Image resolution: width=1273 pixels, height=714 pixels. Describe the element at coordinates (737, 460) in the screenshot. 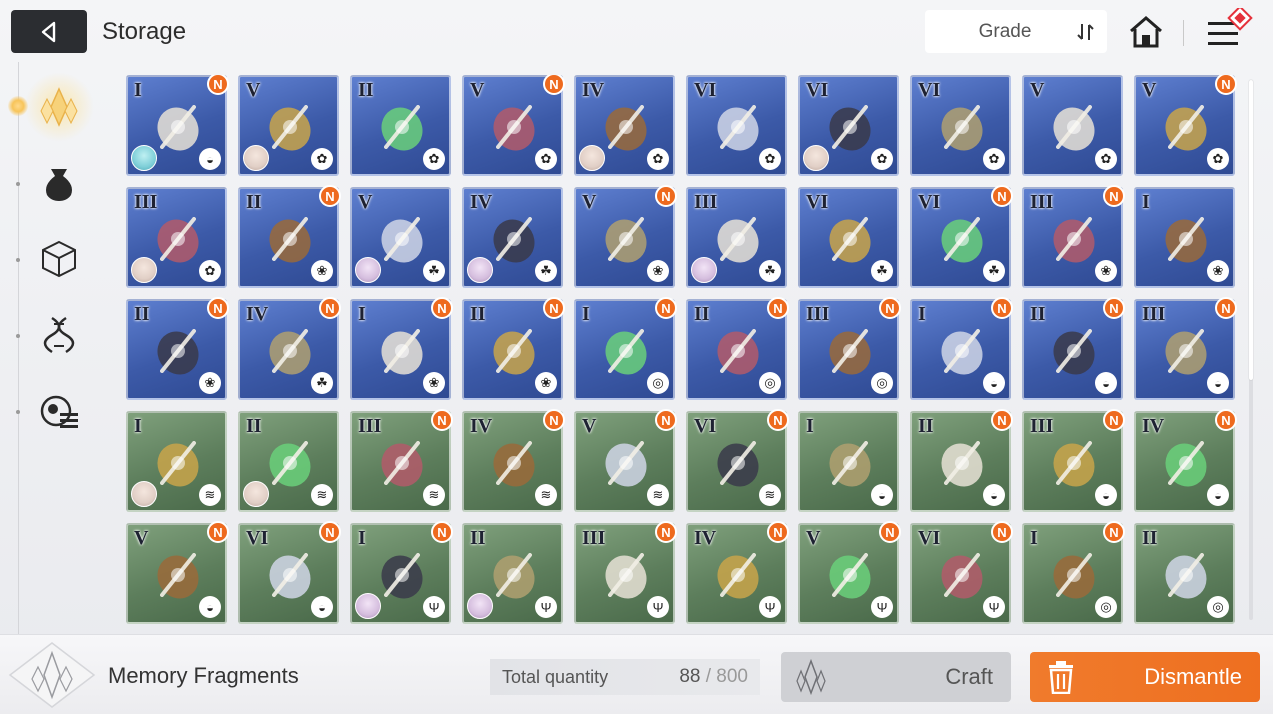

I see `fragment-card: VI N ≋` at that location.